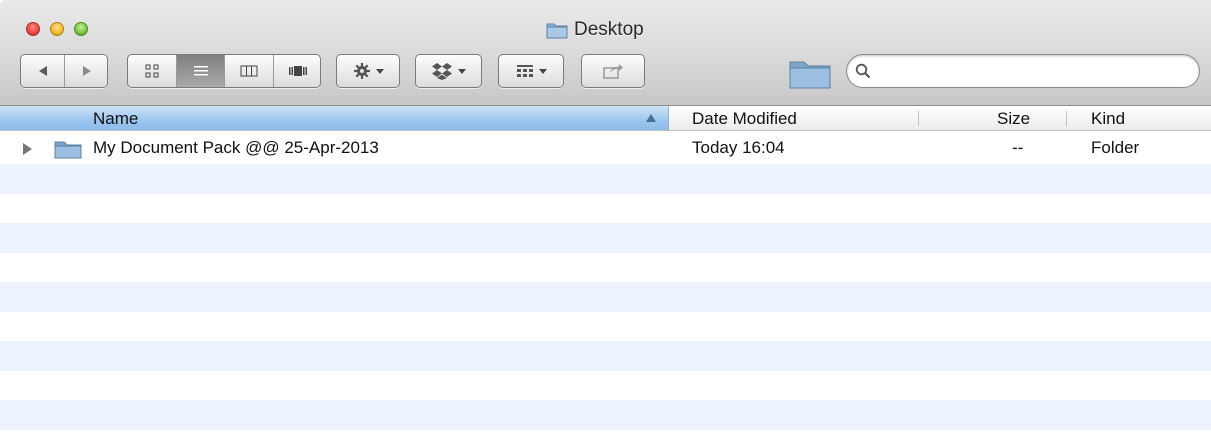  I want to click on view-mode-group, so click(224, 71).